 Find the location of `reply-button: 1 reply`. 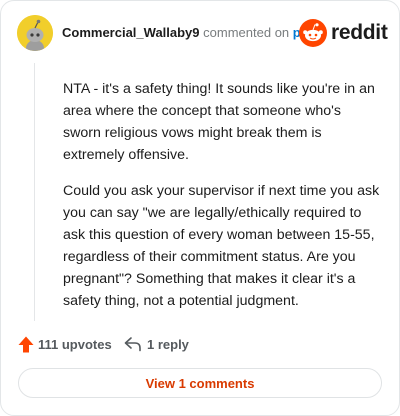

reply-button: 1 reply is located at coordinates (156, 344).